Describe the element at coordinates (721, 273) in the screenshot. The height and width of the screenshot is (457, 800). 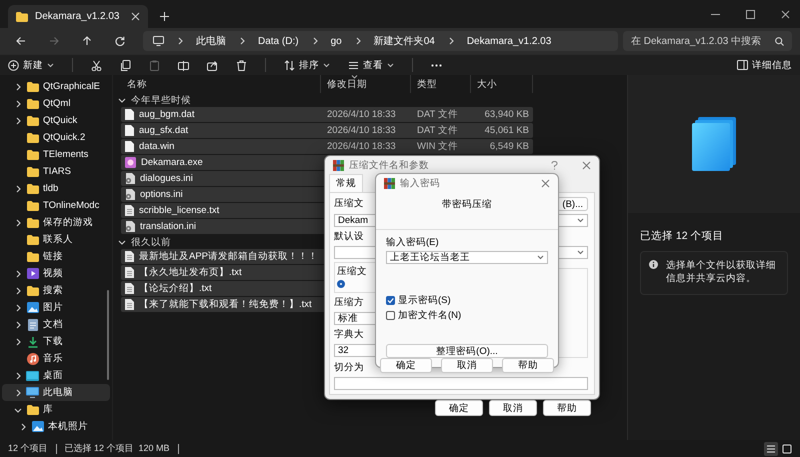
I see `info-text: 选择单个文件以获取详细信息并共享云内容。` at that location.